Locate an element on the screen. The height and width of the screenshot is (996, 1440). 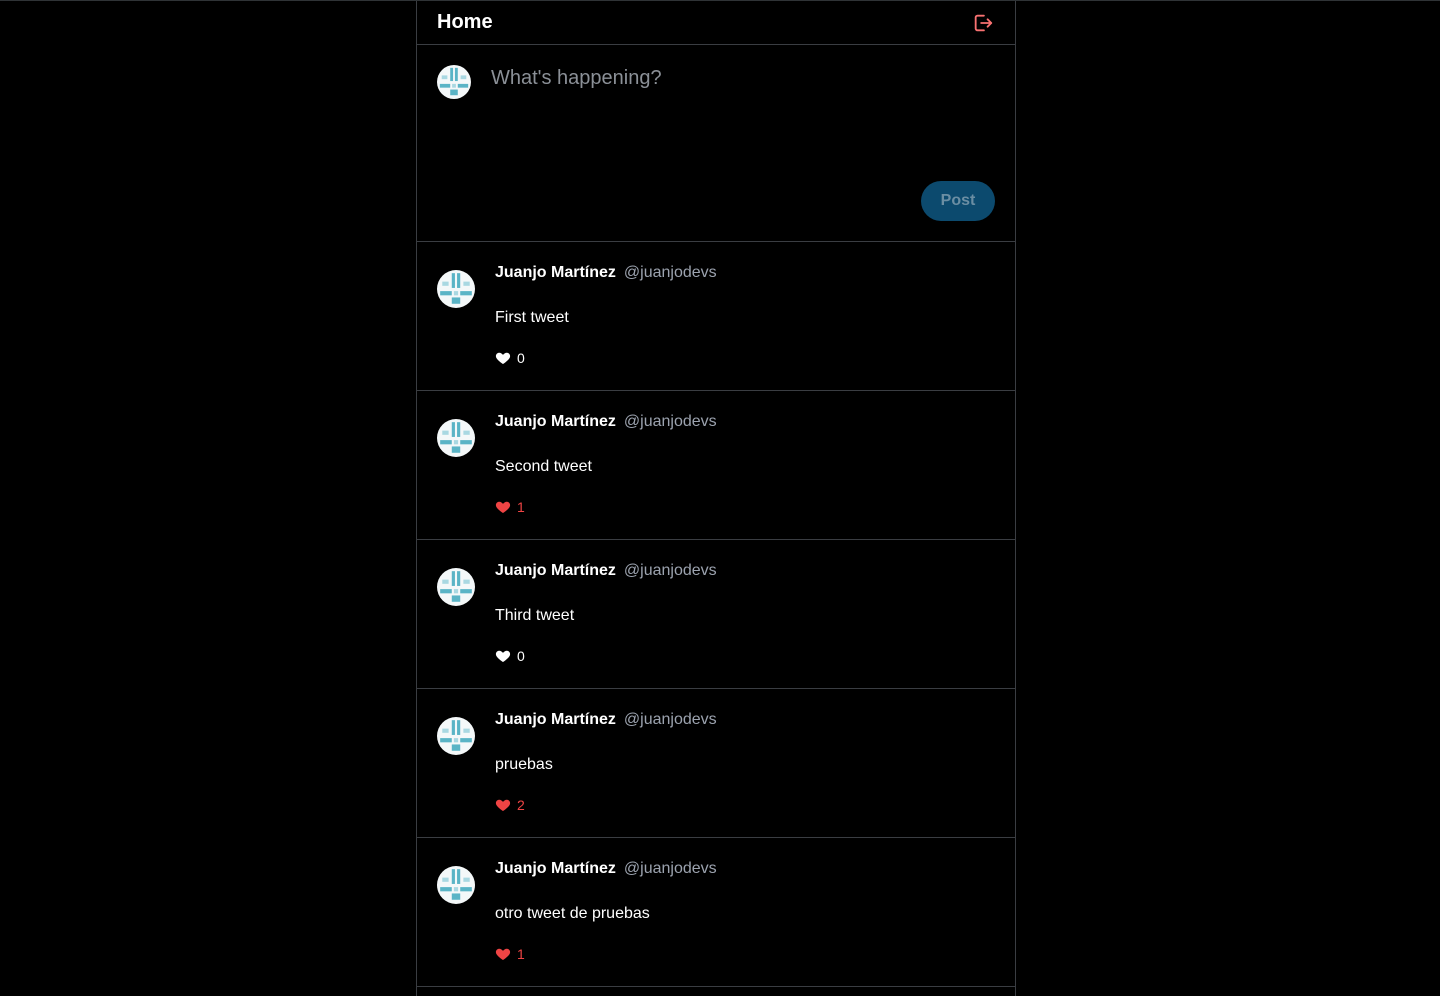
logout-button is located at coordinates (983, 23).